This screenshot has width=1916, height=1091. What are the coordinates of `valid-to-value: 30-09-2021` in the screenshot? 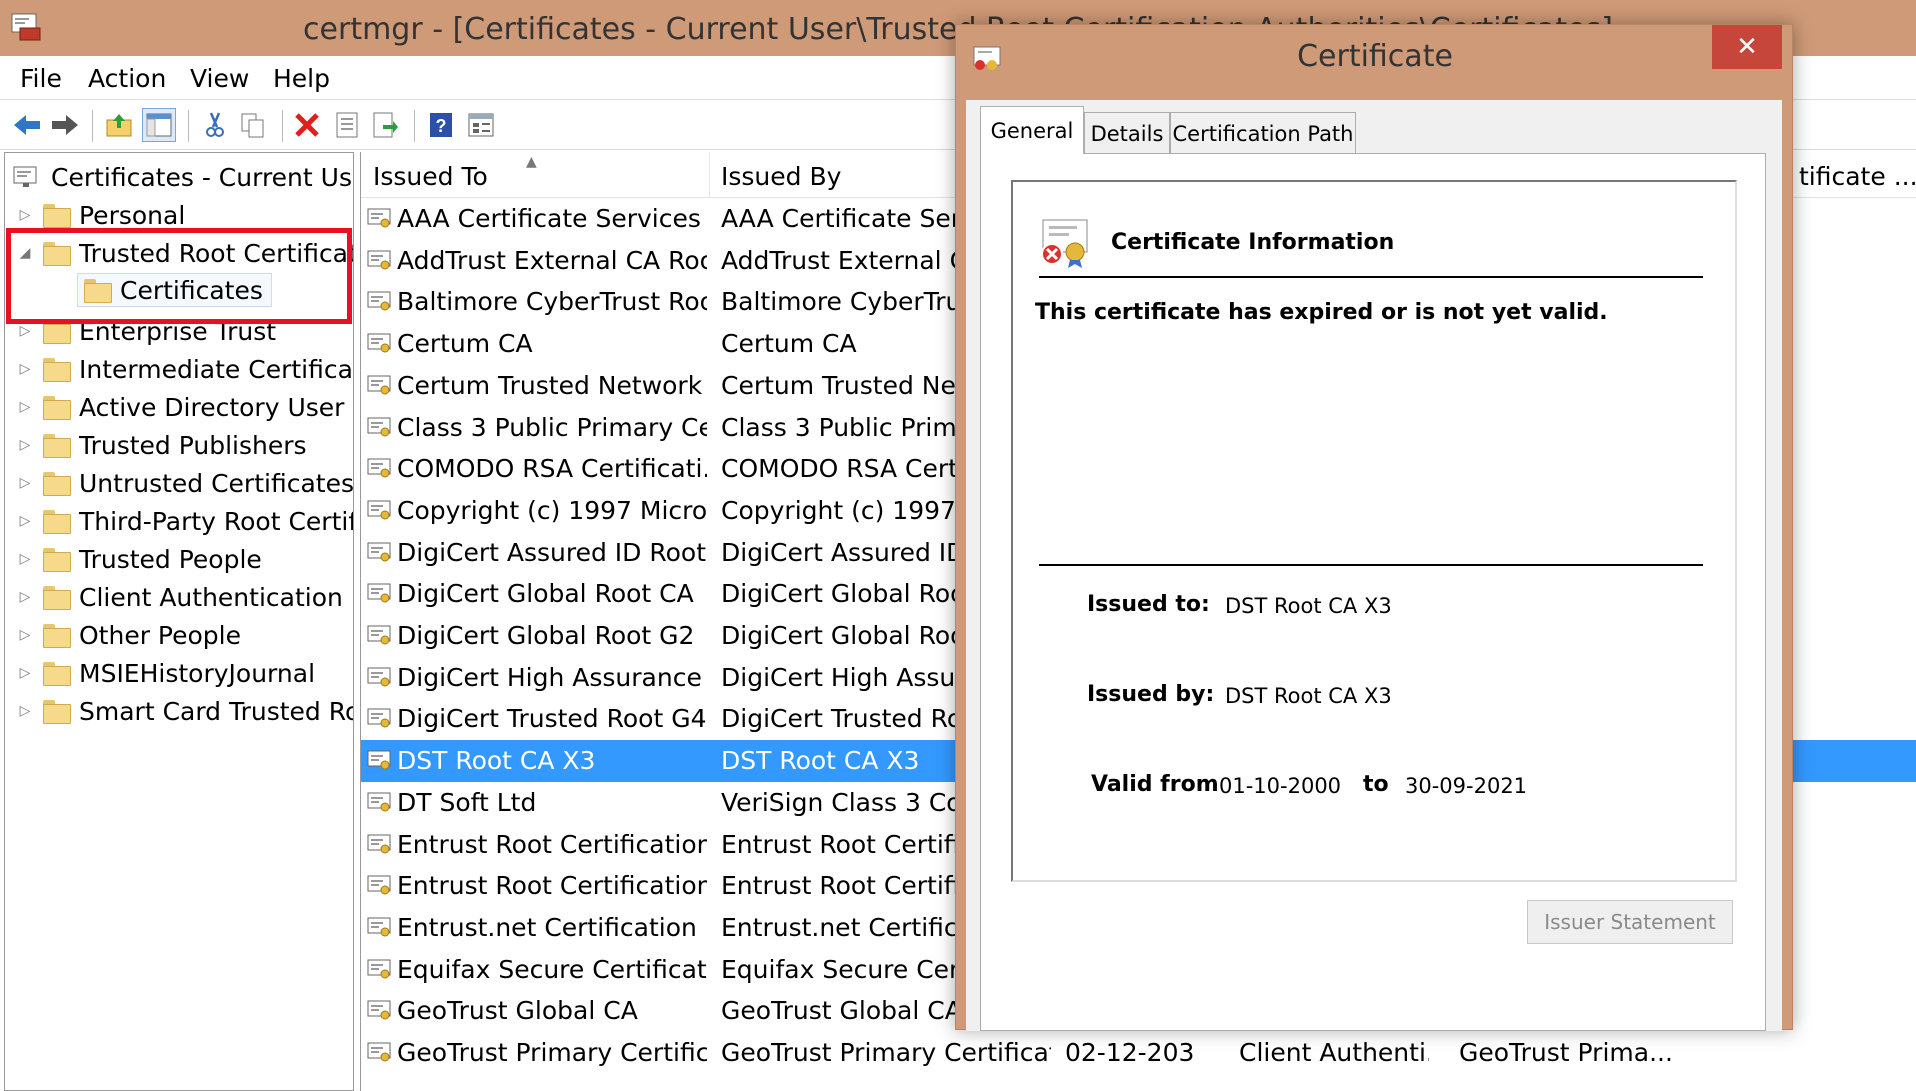 It's located at (1466, 786).